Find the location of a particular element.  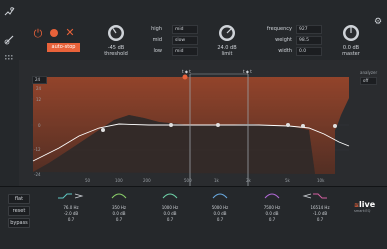

auto-stop-button: auto-stop is located at coordinates (63, 47).